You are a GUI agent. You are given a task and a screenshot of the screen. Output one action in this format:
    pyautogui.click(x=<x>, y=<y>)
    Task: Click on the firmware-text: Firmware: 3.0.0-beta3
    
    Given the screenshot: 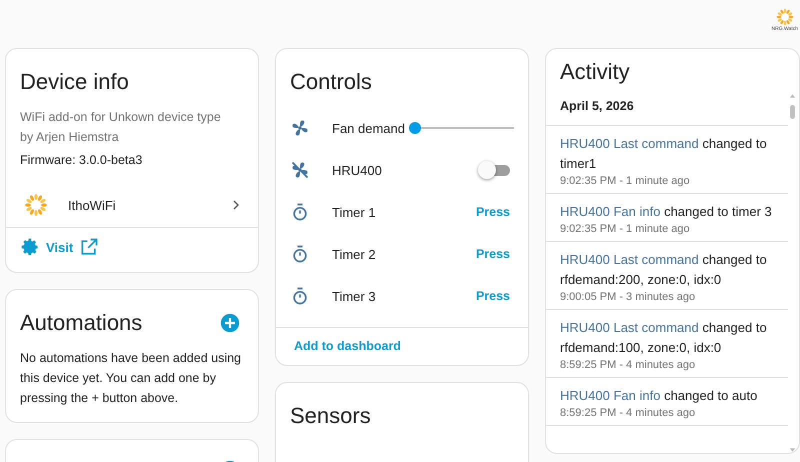 What is the action you would take?
    pyautogui.click(x=82, y=160)
    